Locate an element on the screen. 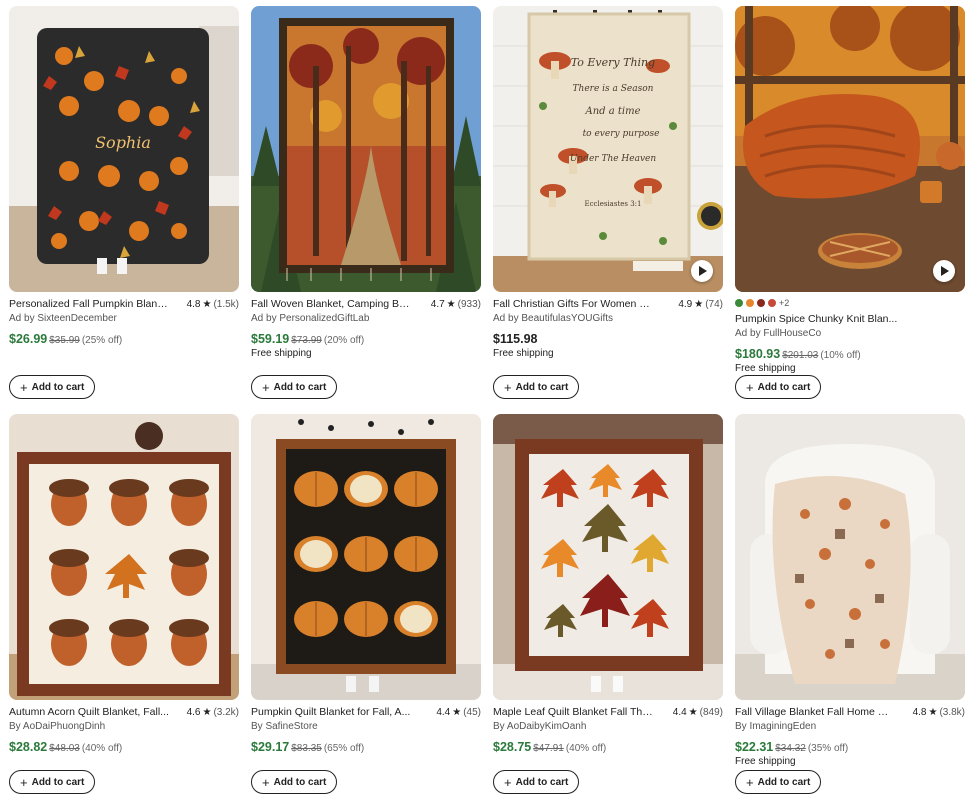 Image resolution: width=979 pixels, height=800 pixels. svg-text: Ecclesiastes 3:1 is located at coordinates (613, 204).